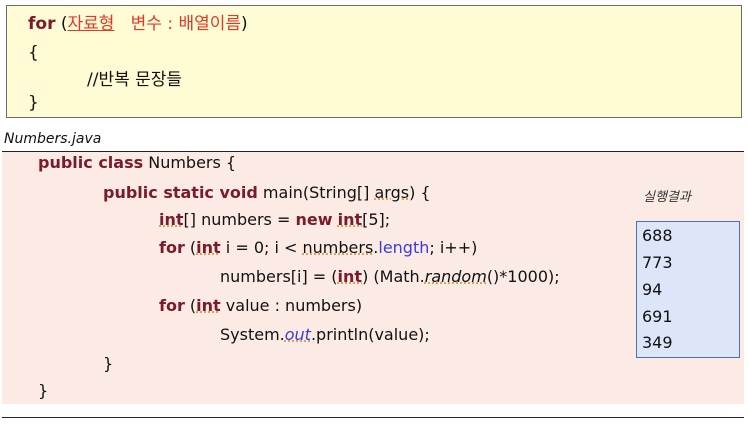 The height and width of the screenshot is (427, 748). I want to click on int-keyword-2: int, so click(350, 219).